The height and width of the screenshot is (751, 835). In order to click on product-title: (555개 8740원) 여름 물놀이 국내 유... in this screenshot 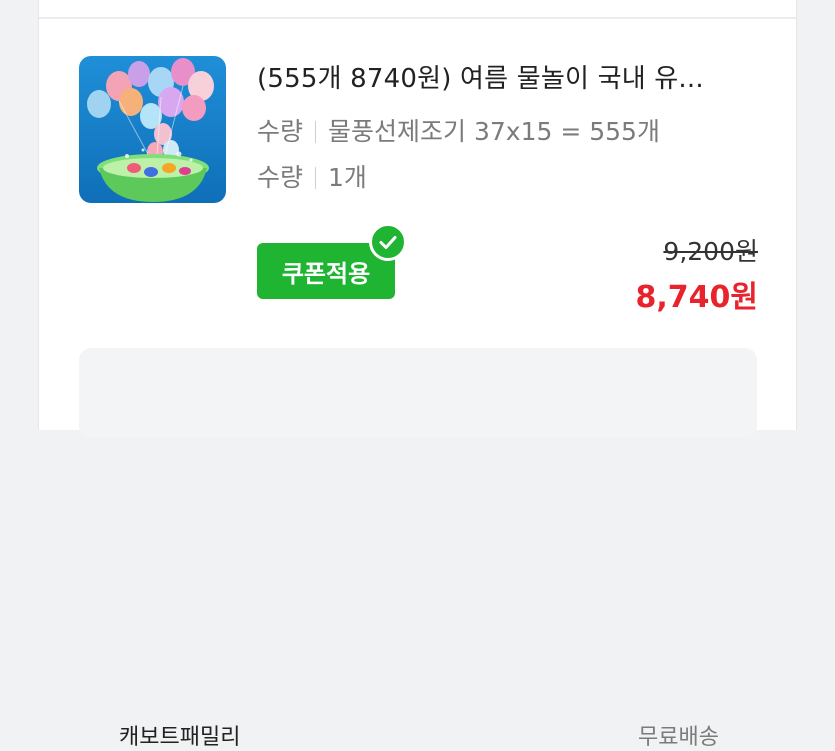, I will do `click(517, 76)`.